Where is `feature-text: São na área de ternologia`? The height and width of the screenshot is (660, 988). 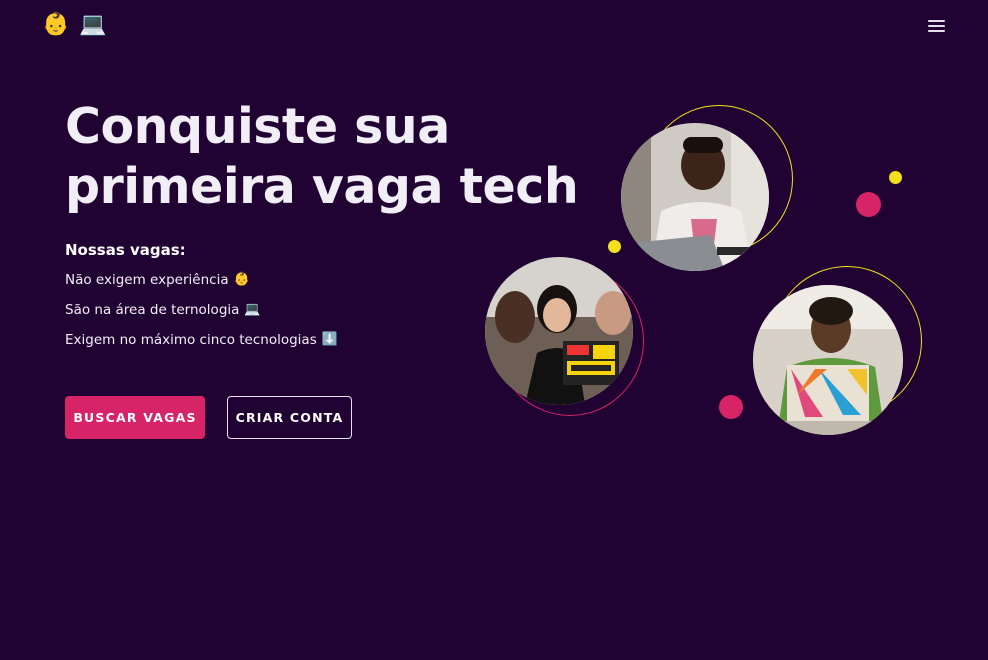
feature-text: São na área de ternologia is located at coordinates (152, 310).